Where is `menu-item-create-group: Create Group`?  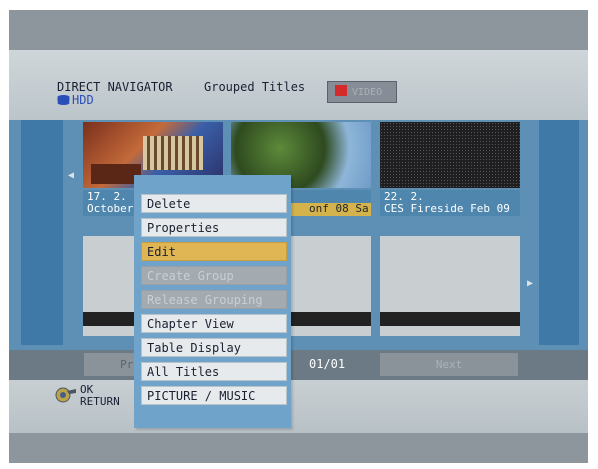
menu-item-create-group: Create Group is located at coordinates (214, 275).